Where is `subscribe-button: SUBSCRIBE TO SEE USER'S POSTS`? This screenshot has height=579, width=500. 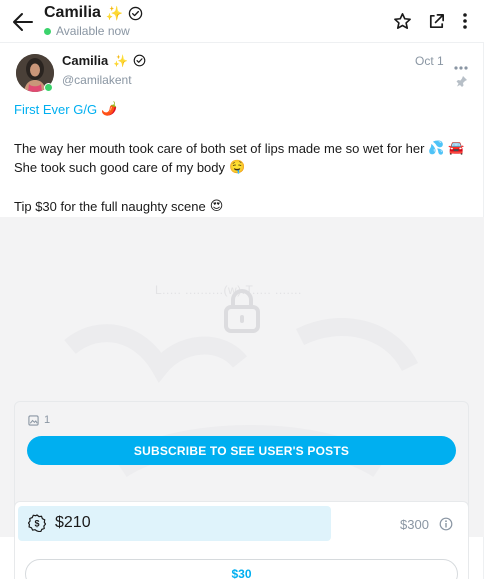 subscribe-button: SUBSCRIBE TO SEE USER'S POSTS is located at coordinates (241, 450).